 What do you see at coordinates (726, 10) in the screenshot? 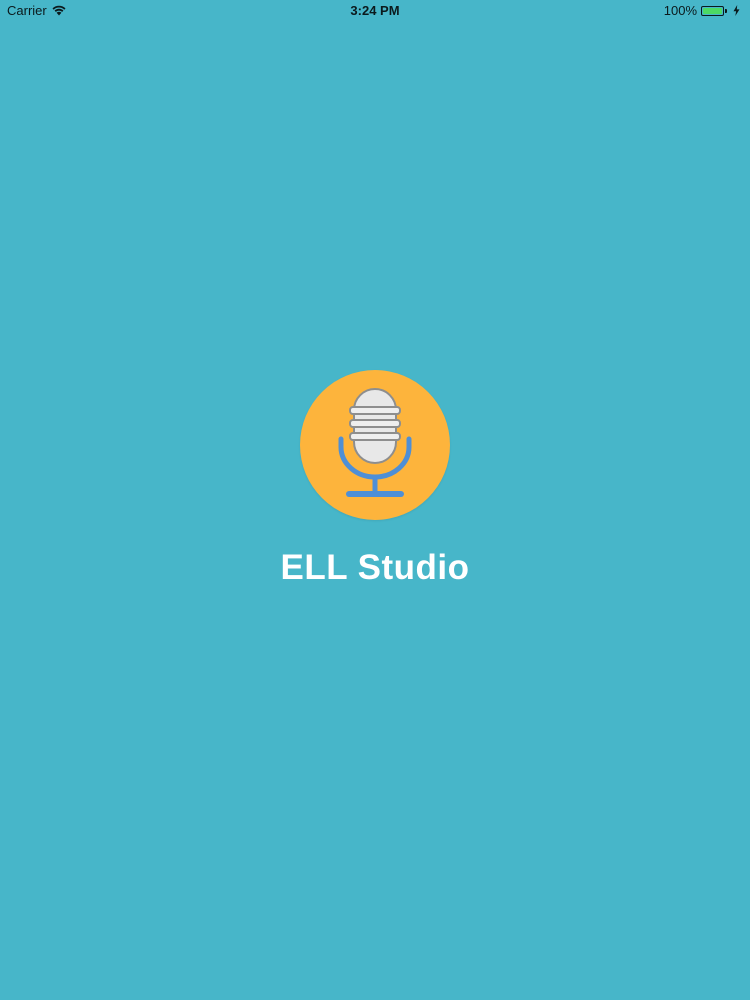
I see `battery-tip` at bounding box center [726, 10].